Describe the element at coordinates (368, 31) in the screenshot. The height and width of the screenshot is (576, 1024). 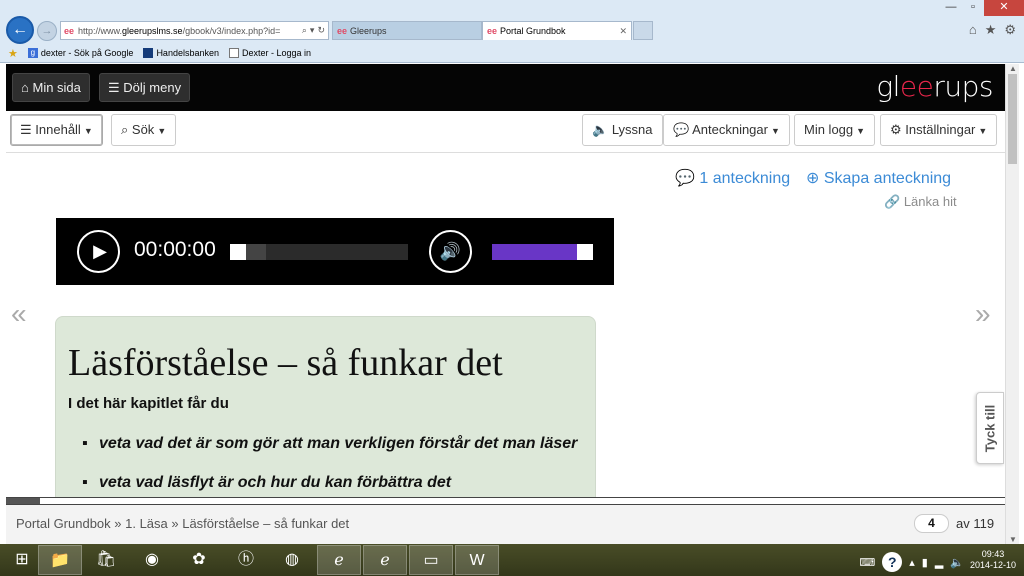
I see `tab-label: Gleerups` at that location.